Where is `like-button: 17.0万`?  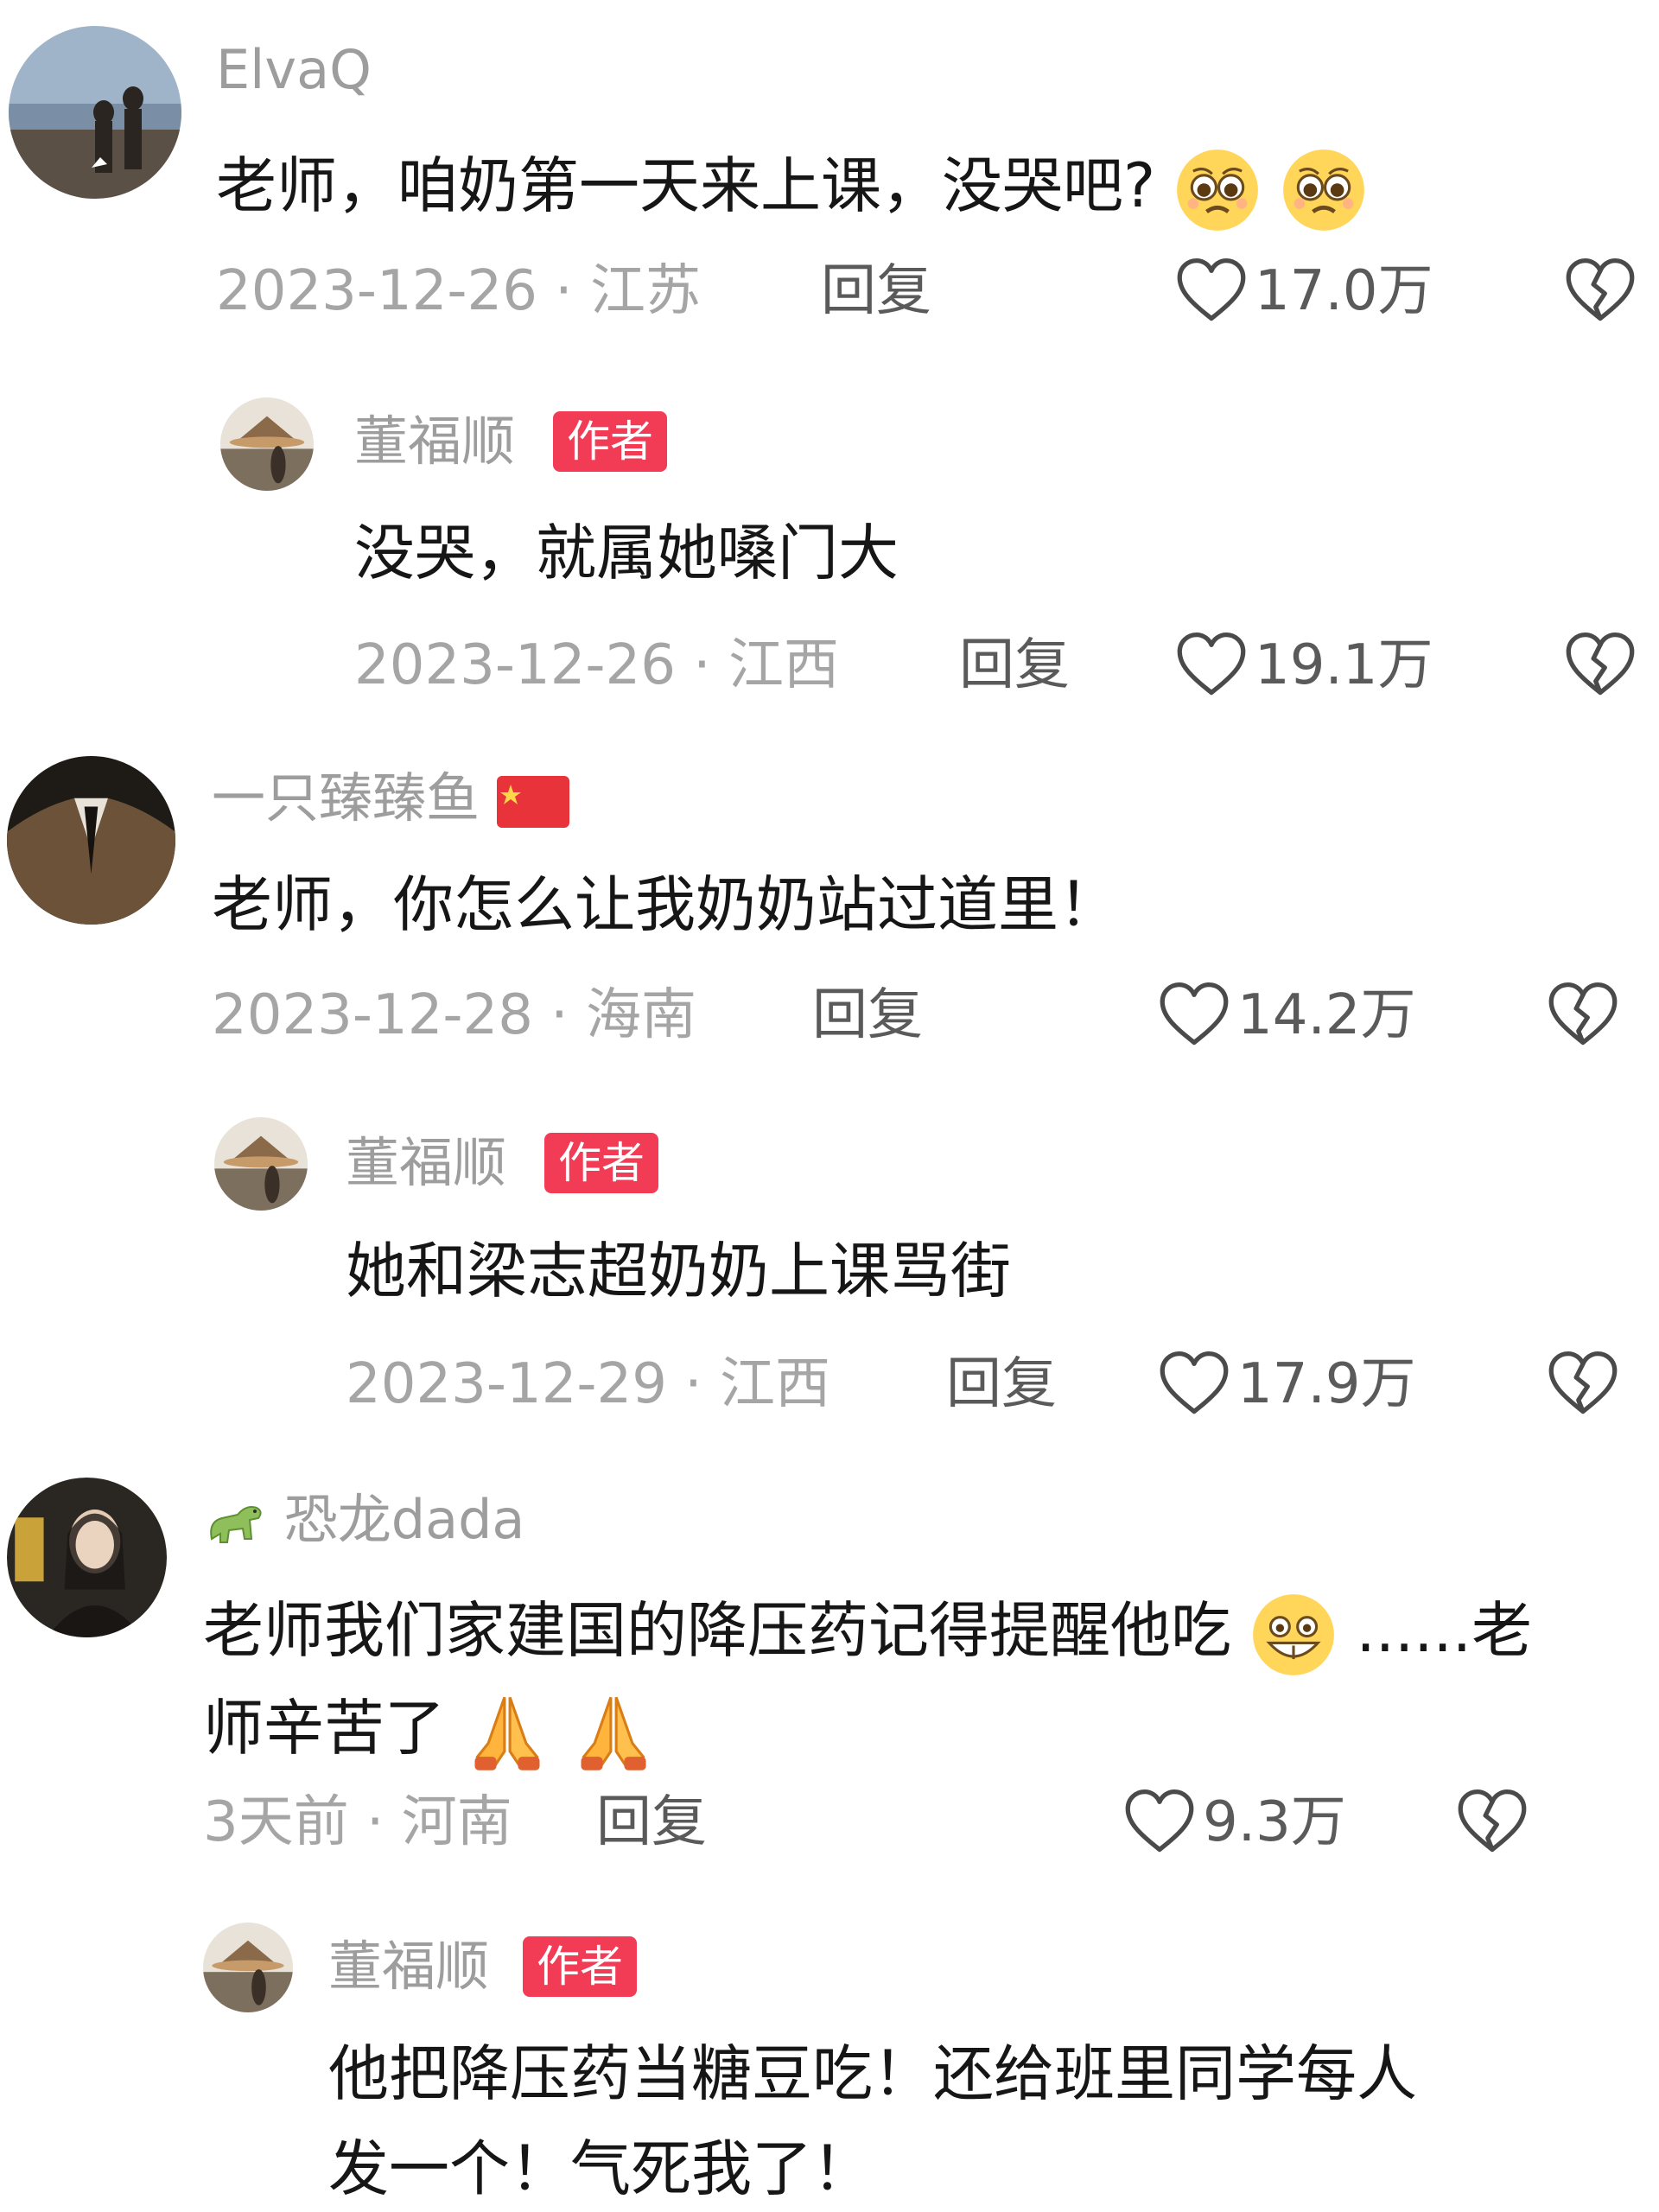 like-button: 17.0万 is located at coordinates (1304, 291).